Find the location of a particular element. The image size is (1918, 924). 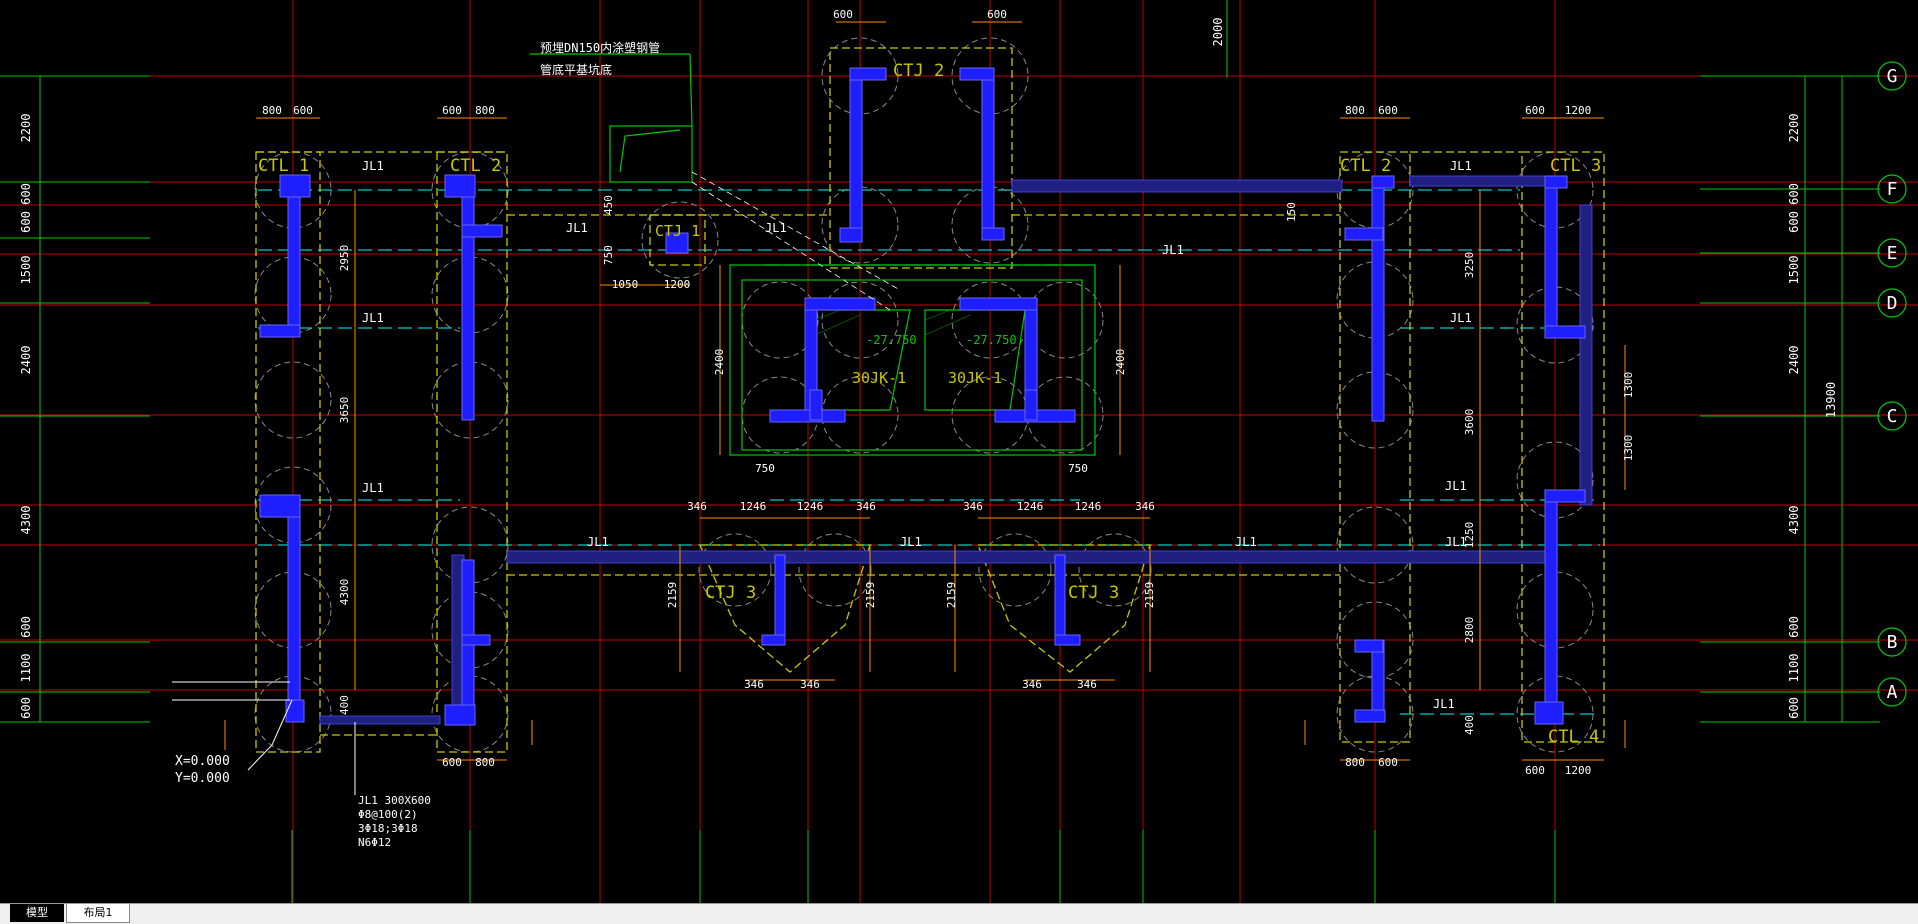

dim-4300-v: 4300 is located at coordinates (344, 592).